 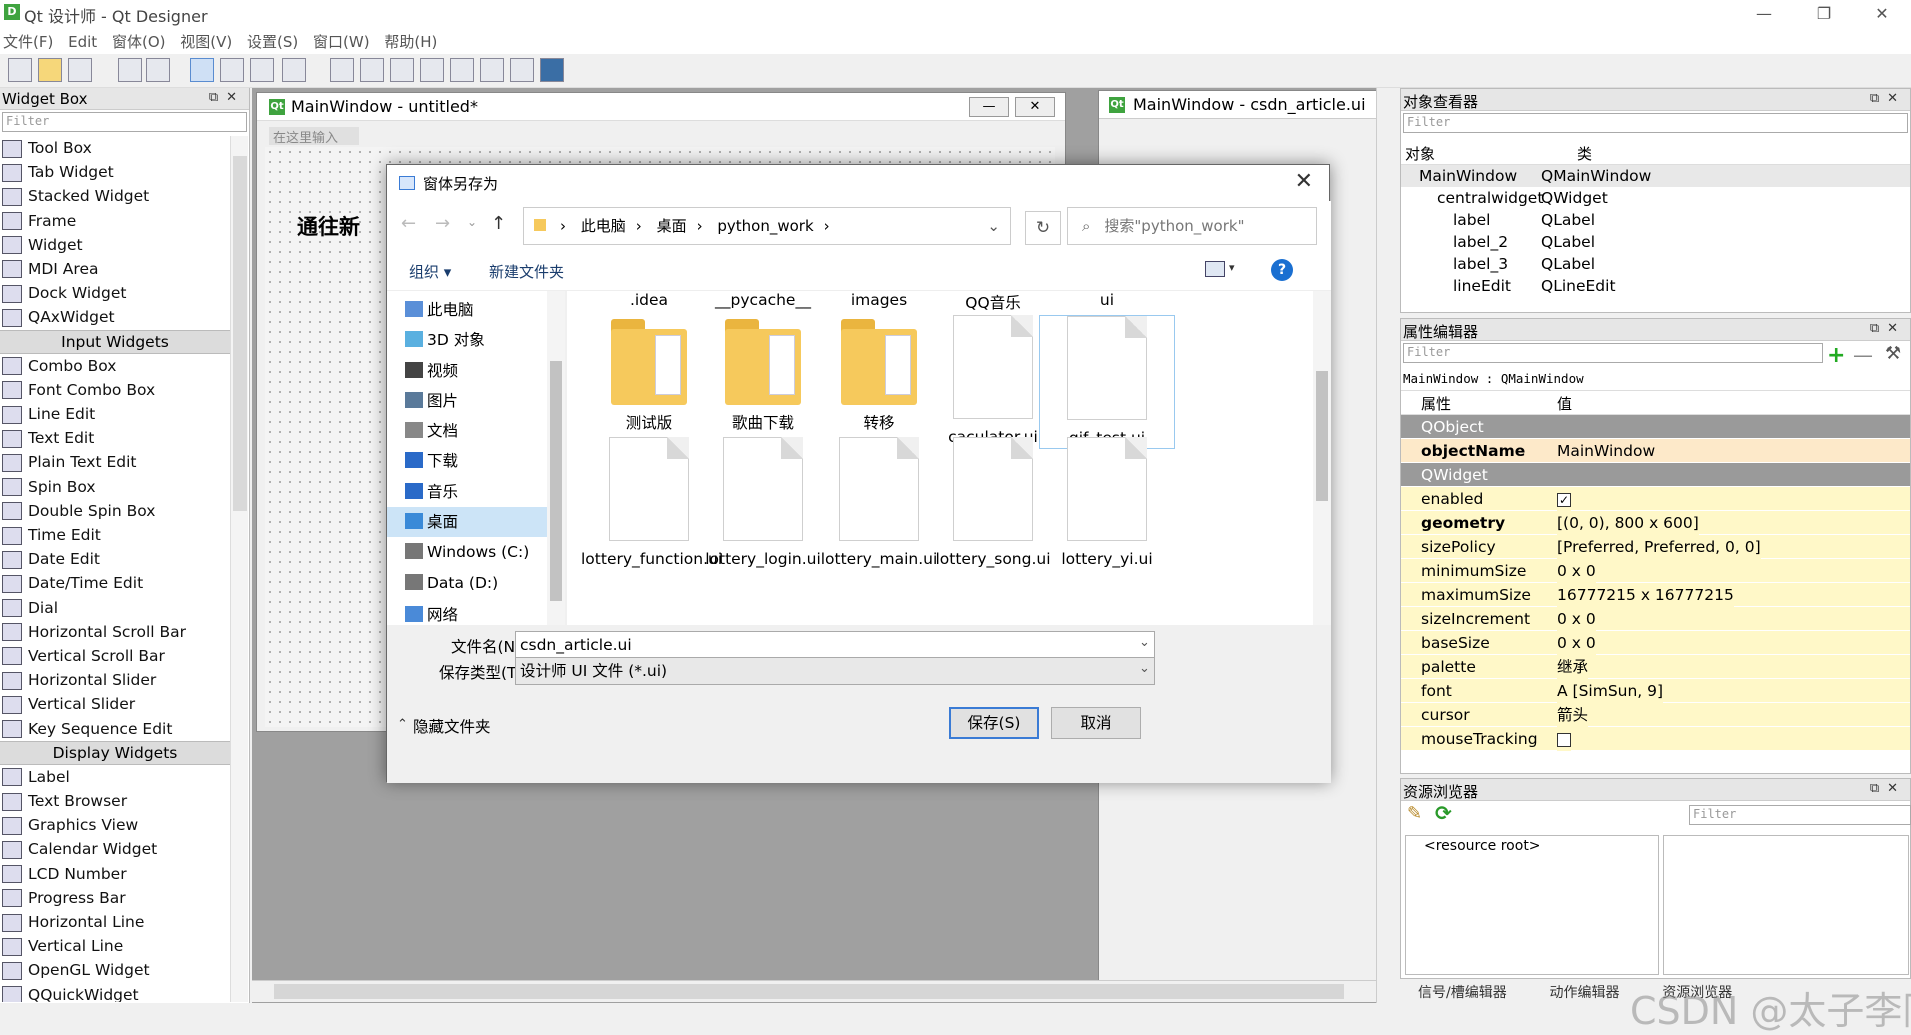 What do you see at coordinates (1655, 123) in the screenshot?
I see `object-filter-input: Filter` at bounding box center [1655, 123].